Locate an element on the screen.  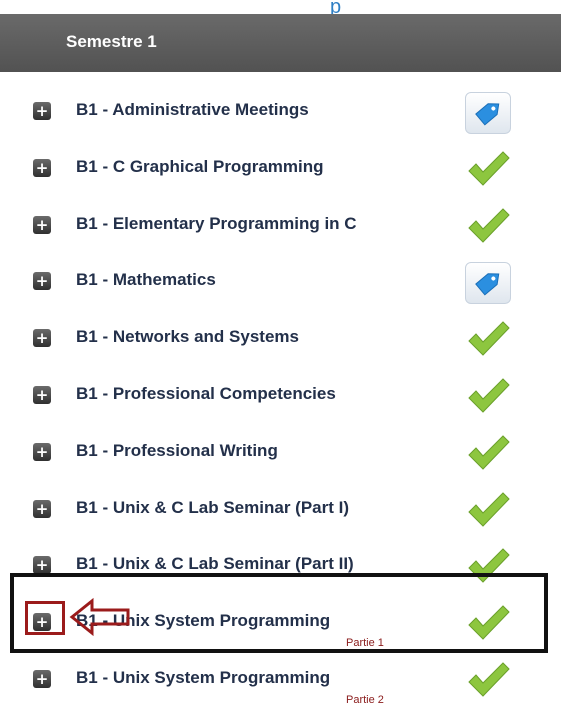
annotation-arrow-icon is located at coordinates (99, 617).